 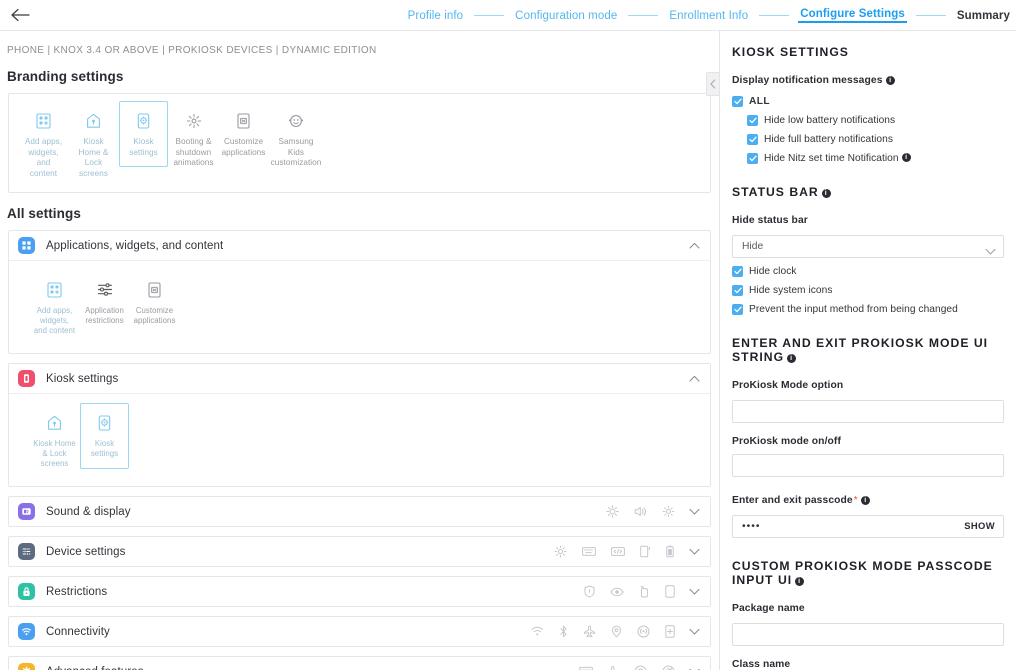 I want to click on branding-tile-kiosk-settings: Kiosk settings, so click(x=143, y=134).